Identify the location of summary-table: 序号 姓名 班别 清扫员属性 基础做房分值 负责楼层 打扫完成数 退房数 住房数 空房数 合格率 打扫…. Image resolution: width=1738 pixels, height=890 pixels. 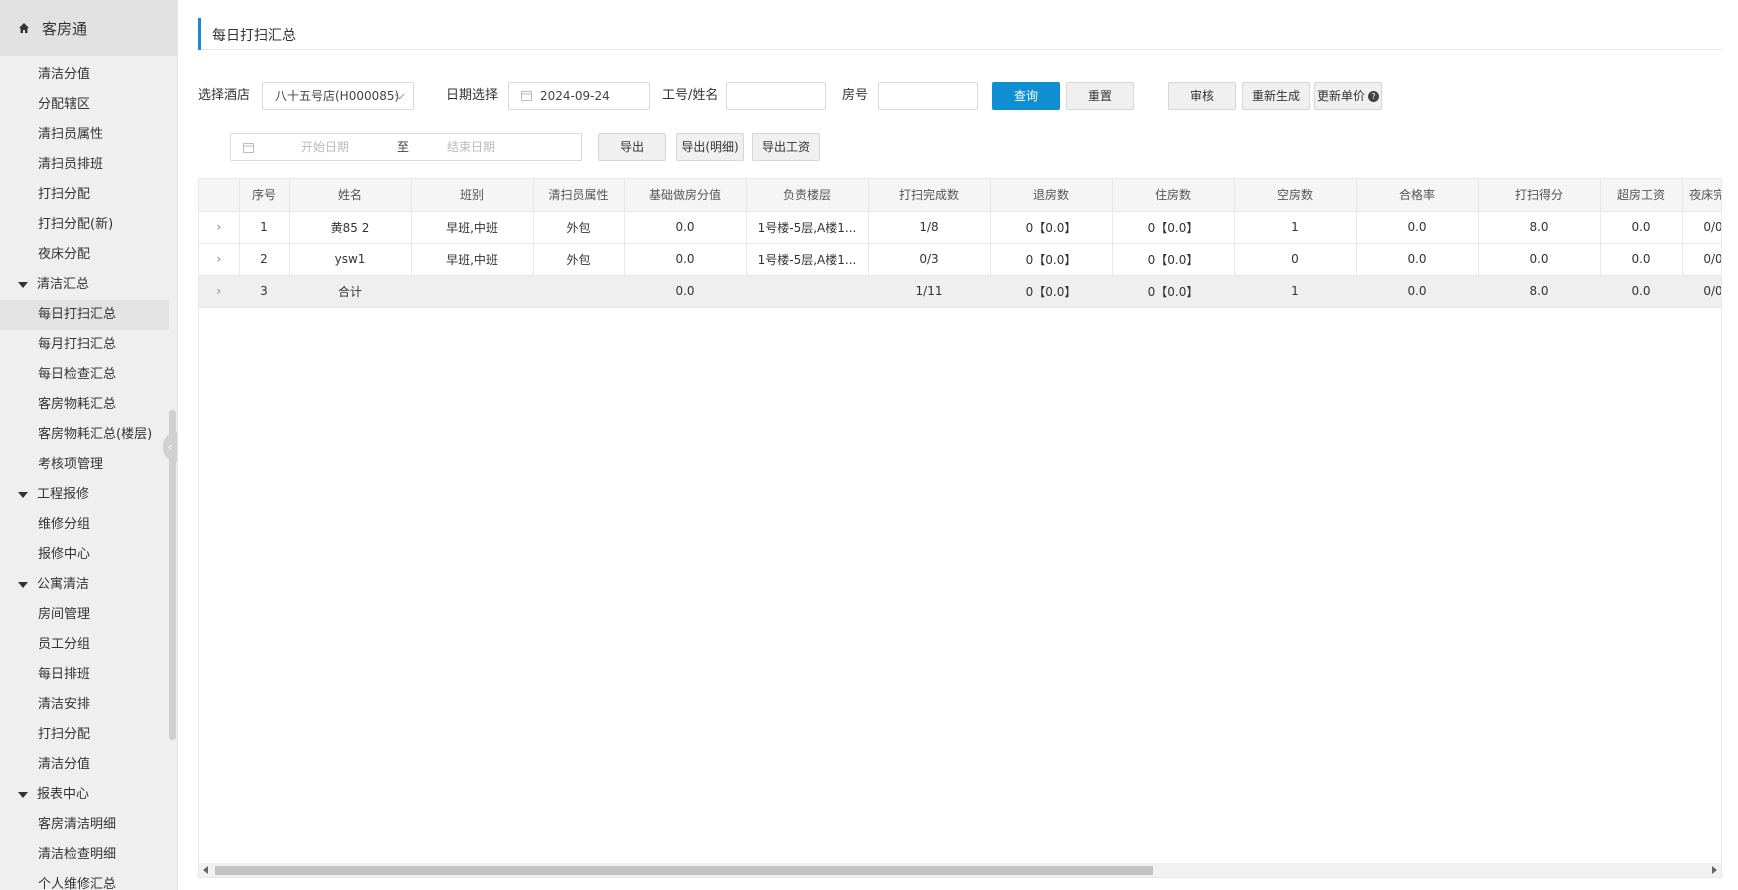
(960, 243).